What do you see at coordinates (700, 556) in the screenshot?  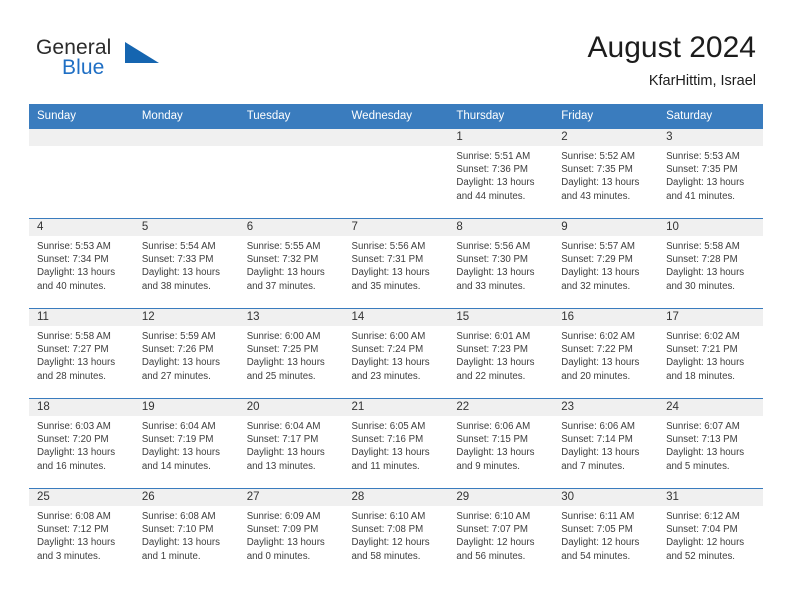 I see `daylight-text-line2: and 52 minutes.` at bounding box center [700, 556].